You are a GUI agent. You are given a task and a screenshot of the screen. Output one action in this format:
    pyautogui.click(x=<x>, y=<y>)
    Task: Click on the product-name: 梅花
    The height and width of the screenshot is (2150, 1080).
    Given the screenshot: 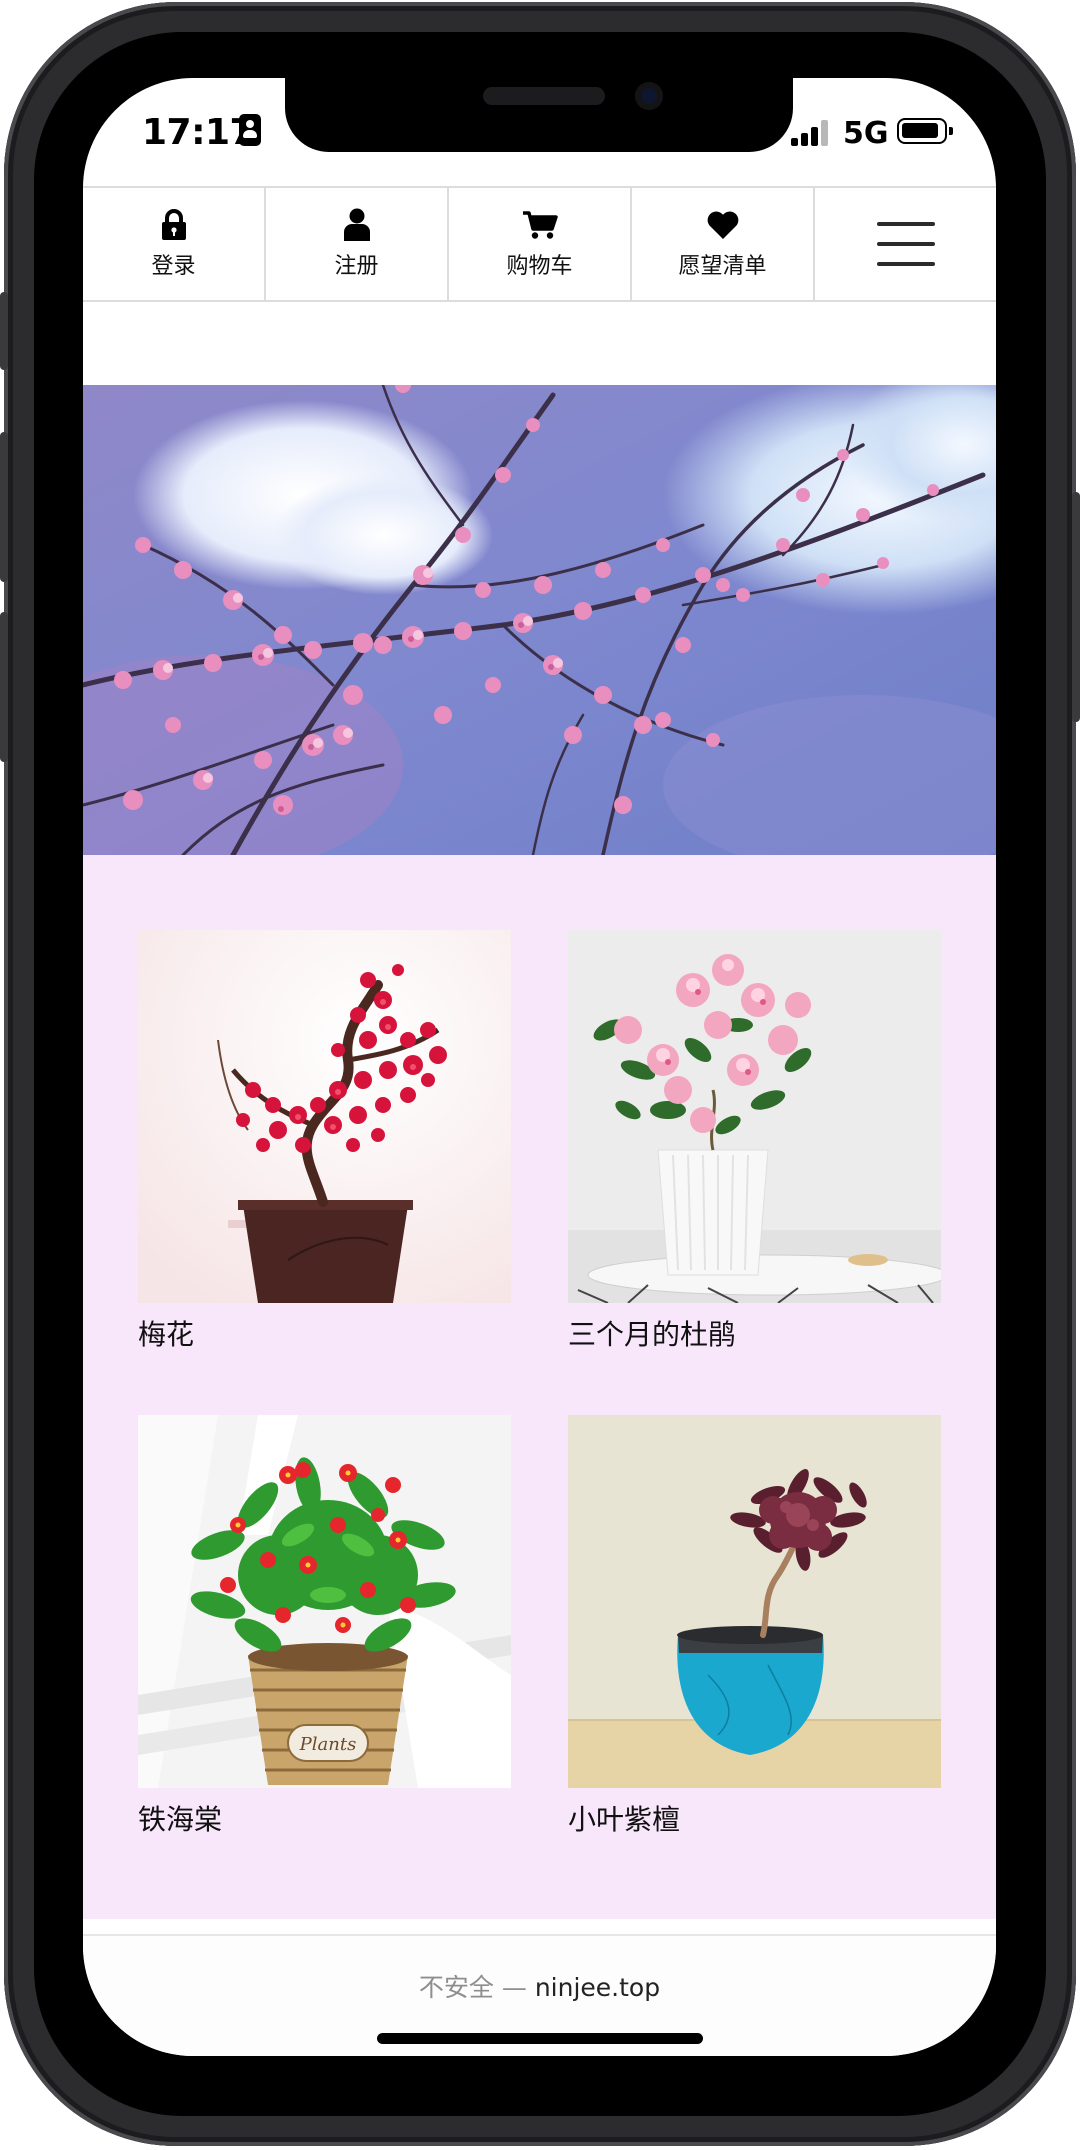 What is the action you would take?
    pyautogui.click(x=324, y=1335)
    